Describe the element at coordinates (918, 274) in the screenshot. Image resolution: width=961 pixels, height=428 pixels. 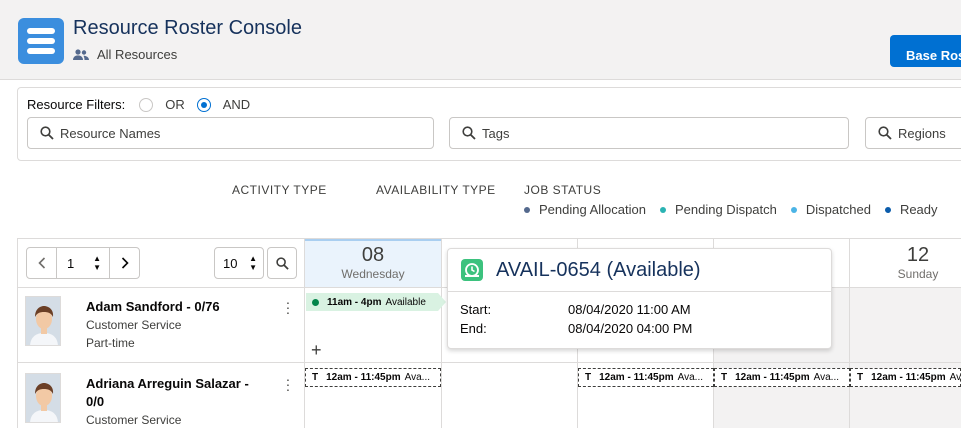
I see `day-name: Sunday` at that location.